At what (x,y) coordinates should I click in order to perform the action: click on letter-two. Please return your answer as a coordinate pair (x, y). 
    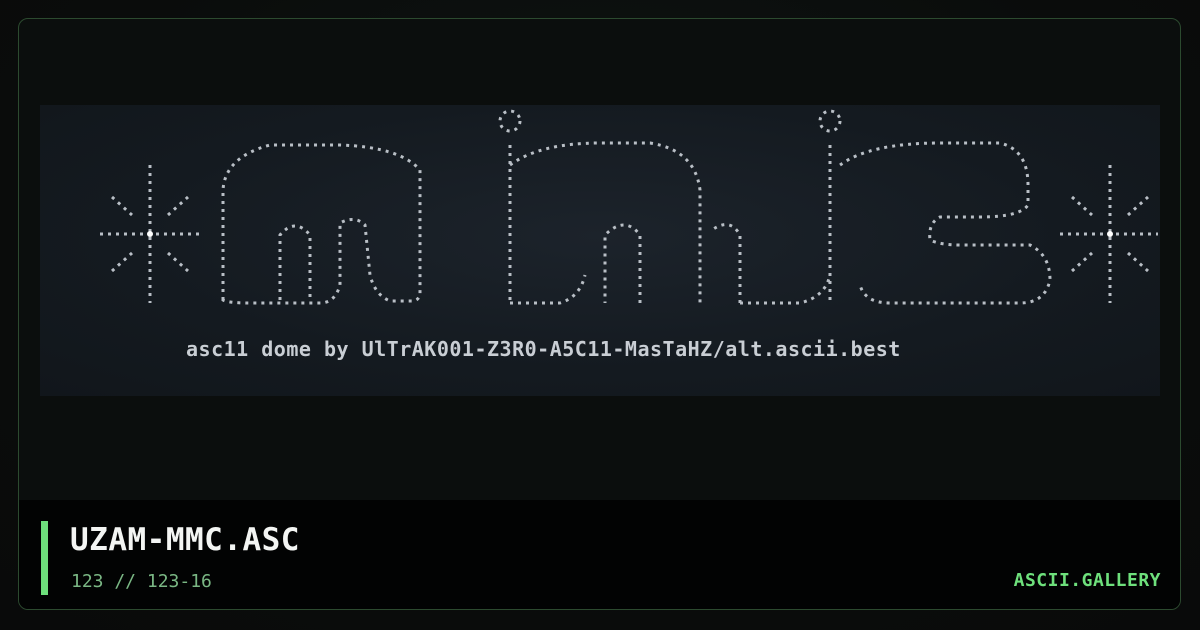
    Looking at the image, I should click on (945, 223).